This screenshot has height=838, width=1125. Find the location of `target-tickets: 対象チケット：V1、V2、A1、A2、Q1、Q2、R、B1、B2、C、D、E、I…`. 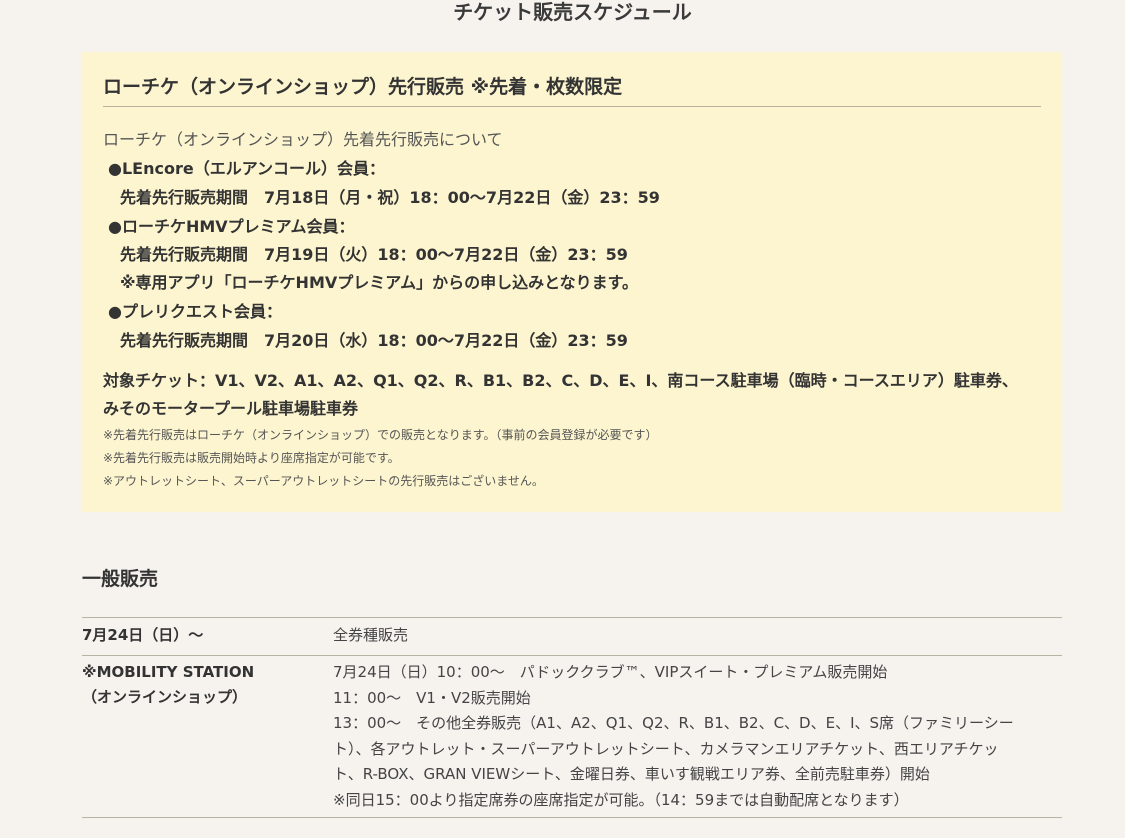

target-tickets: 対象チケット：V1、V2、A1、A2、Q1、Q2、R、B1、B2、C、D、E、I… is located at coordinates (560, 394).